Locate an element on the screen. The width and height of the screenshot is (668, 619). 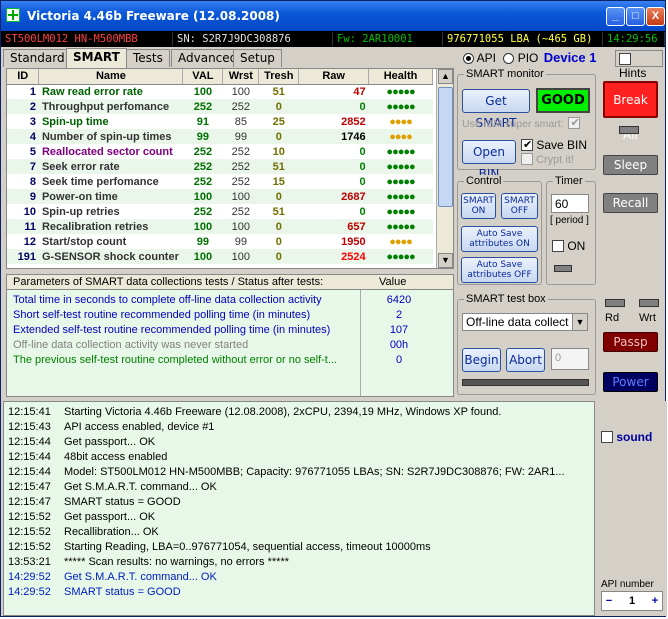
table-row: 5 Reallocated sector count 252 252 10 0 ●●●●● is located at coordinates (220, 151).